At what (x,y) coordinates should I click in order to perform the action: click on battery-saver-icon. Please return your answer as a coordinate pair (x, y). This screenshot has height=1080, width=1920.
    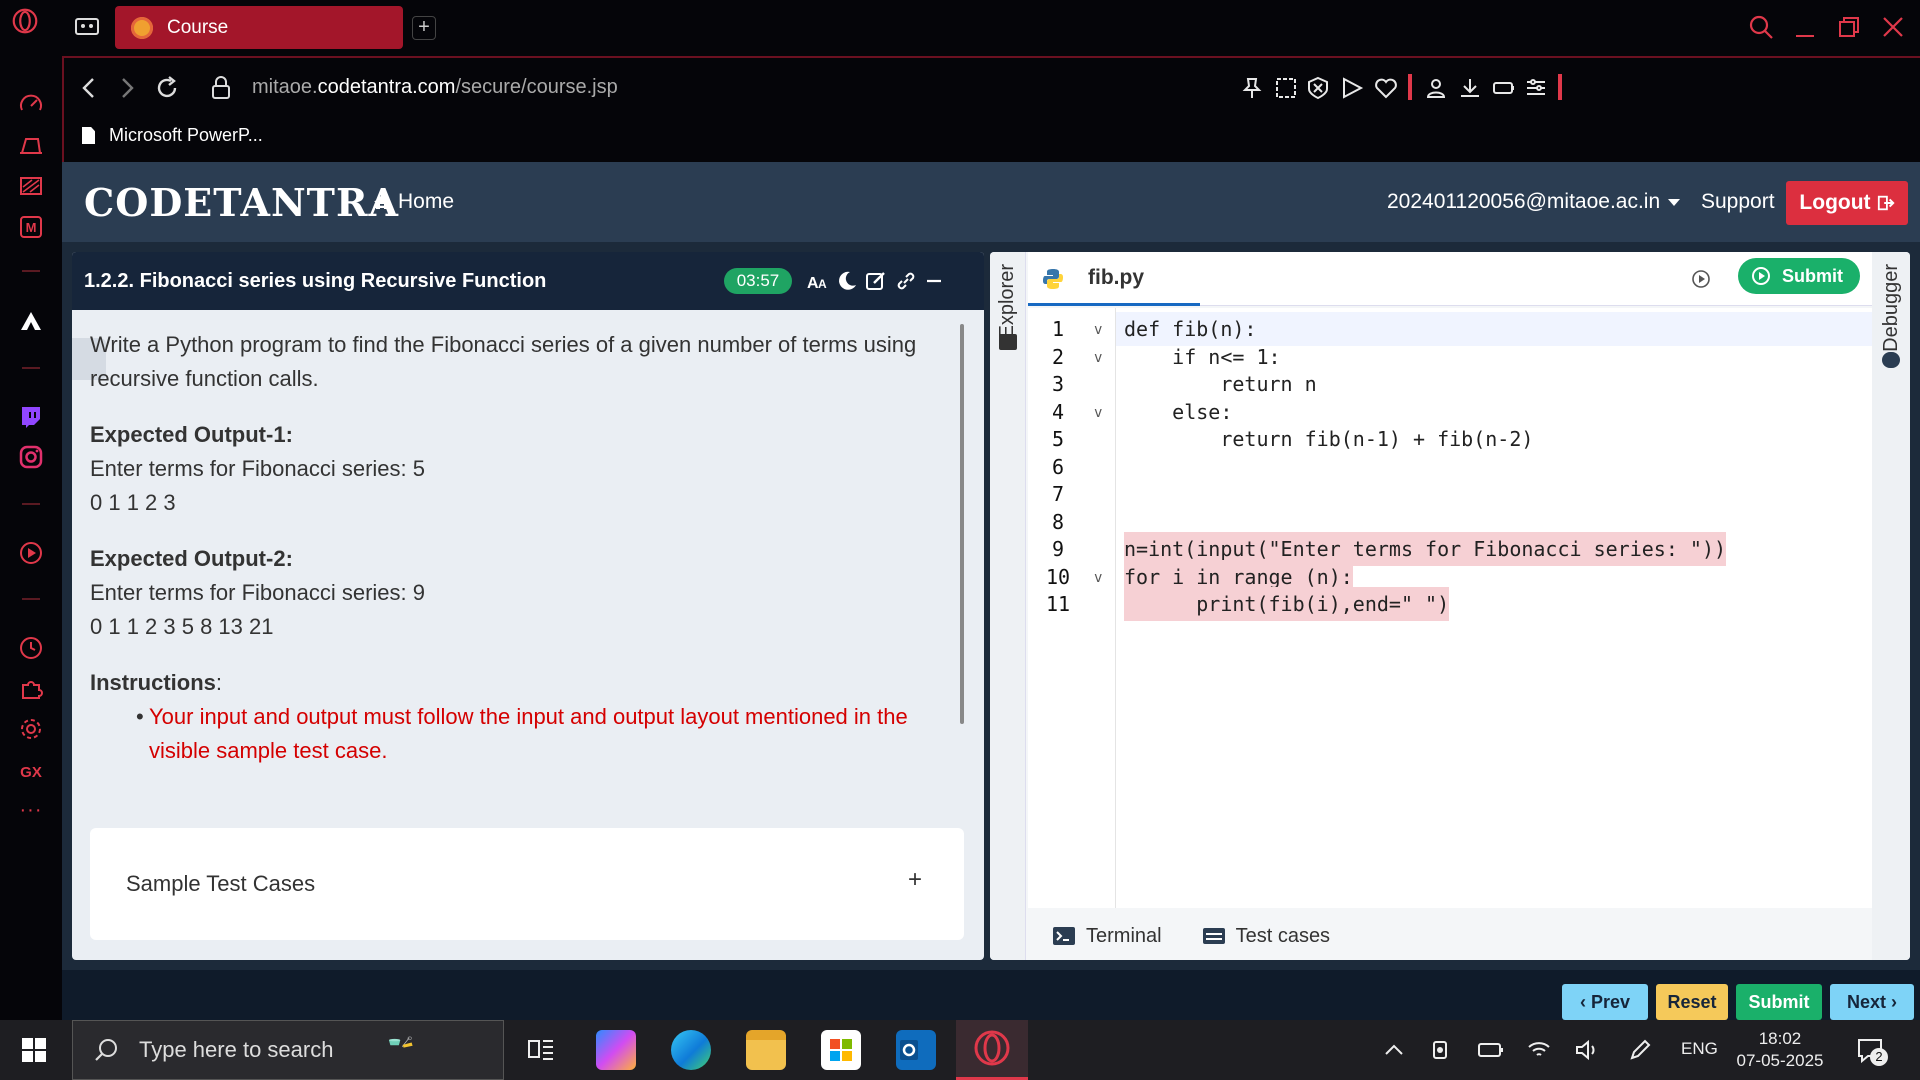
    Looking at the image, I should click on (1504, 88).